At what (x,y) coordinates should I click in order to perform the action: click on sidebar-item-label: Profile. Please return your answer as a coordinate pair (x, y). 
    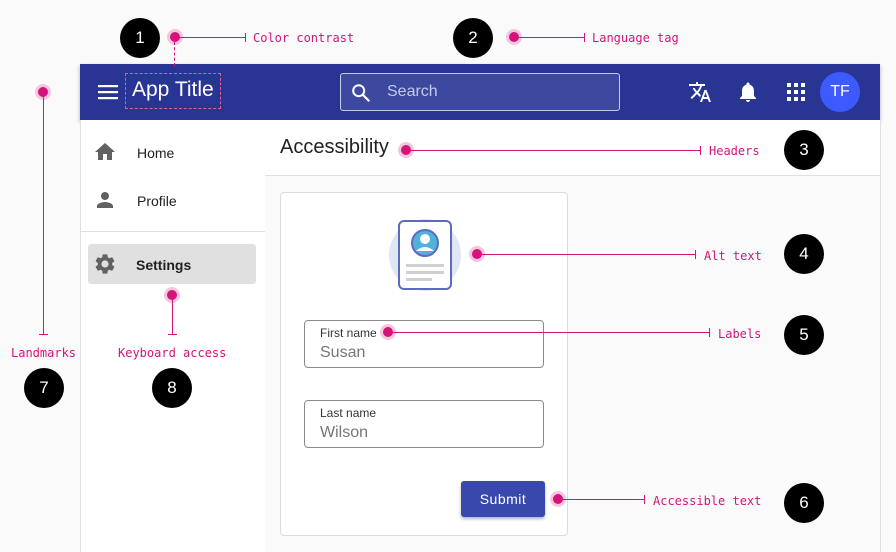
    Looking at the image, I should click on (157, 201).